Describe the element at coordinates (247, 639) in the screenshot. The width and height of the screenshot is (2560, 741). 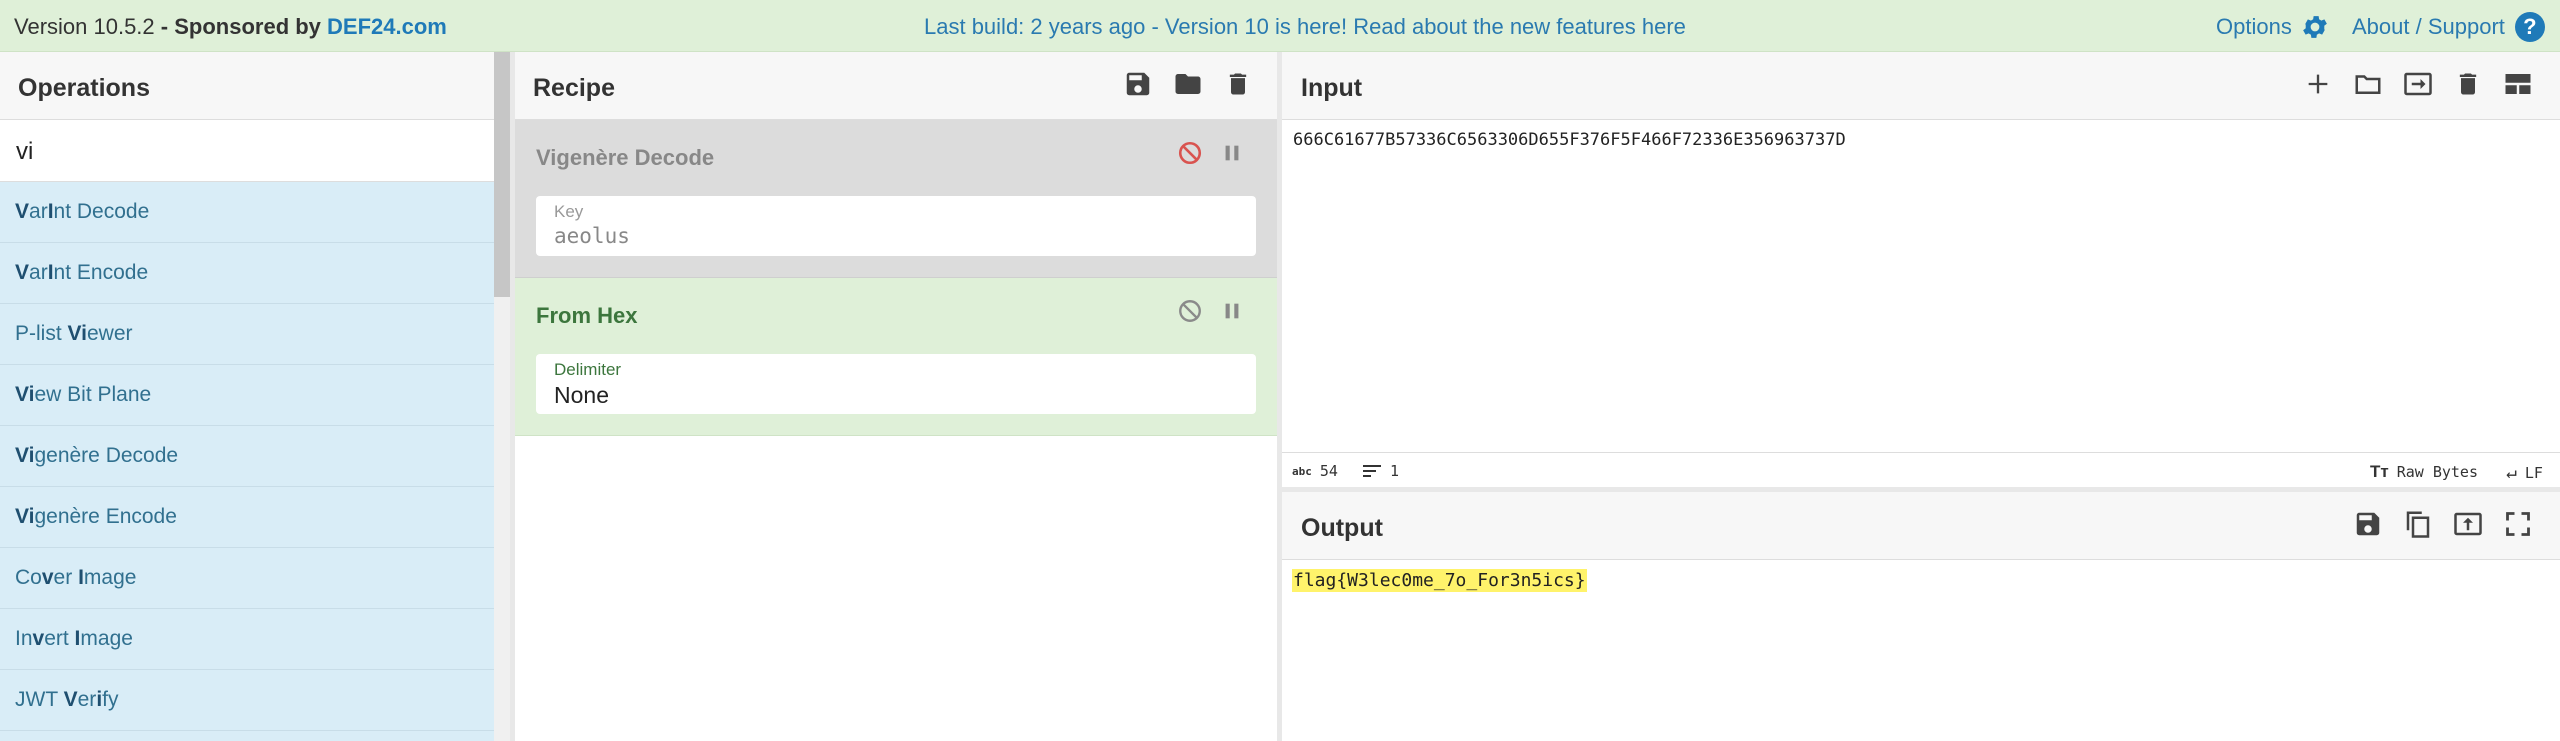
I see `operation-item: Invert Image` at that location.